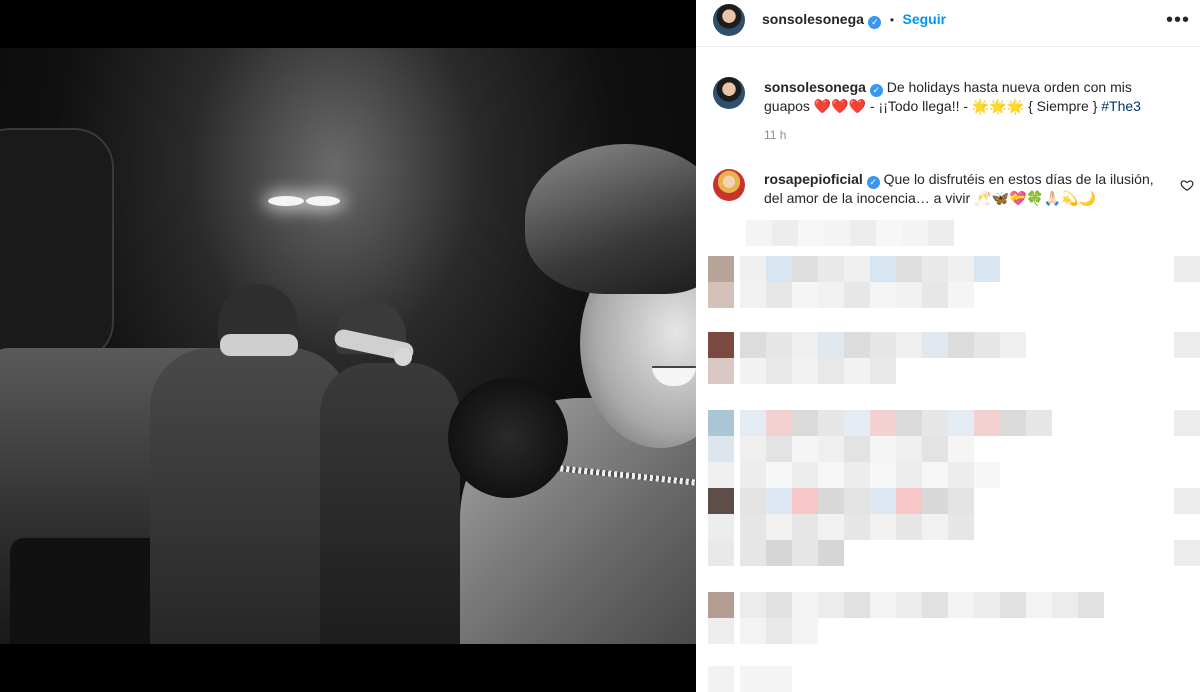 The width and height of the screenshot is (1200, 692). Describe the element at coordinates (813, 179) in the screenshot. I see `comment-username: rosapepioficial` at that location.